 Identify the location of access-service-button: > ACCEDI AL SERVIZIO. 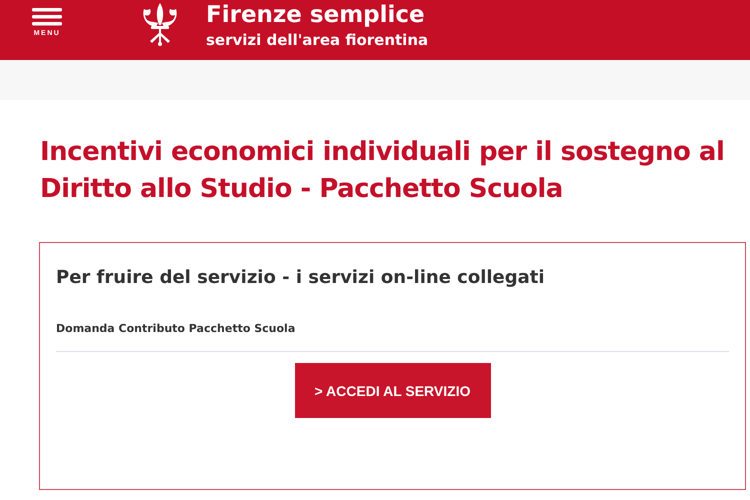
(392, 390).